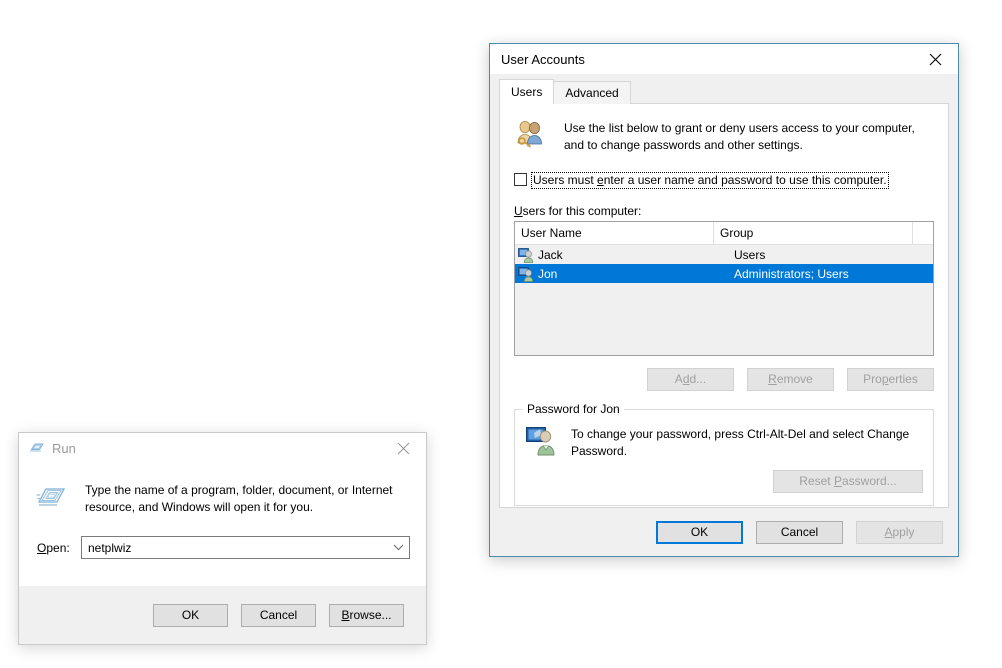 Image resolution: width=1002 pixels, height=668 pixels. What do you see at coordinates (888, 531) in the screenshot?
I see `apply-button-mnemonic: A` at bounding box center [888, 531].